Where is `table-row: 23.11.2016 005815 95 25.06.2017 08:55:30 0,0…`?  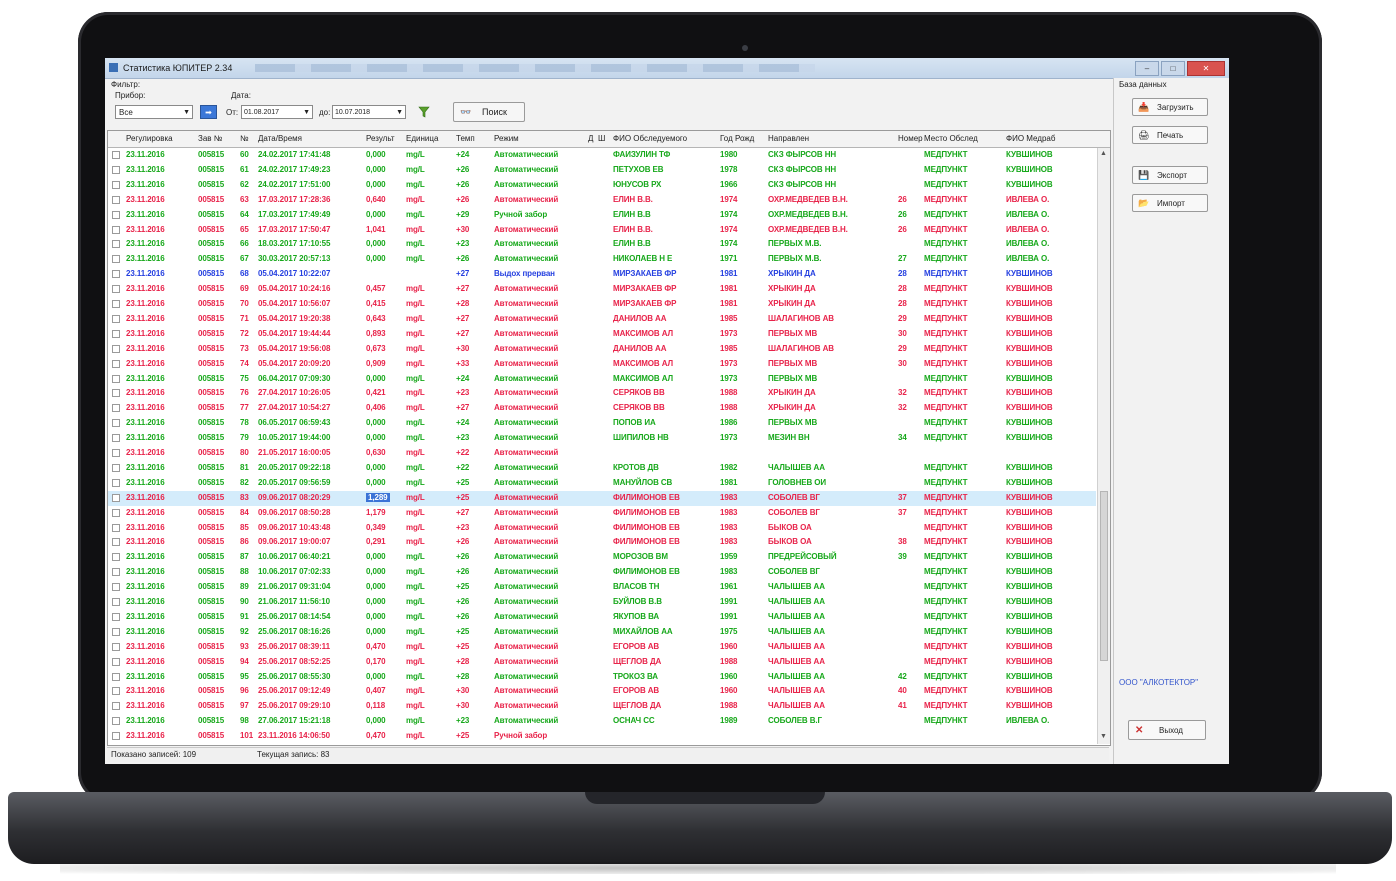 table-row: 23.11.2016 005815 95 25.06.2017 08:55:30 0,0… is located at coordinates (602, 677).